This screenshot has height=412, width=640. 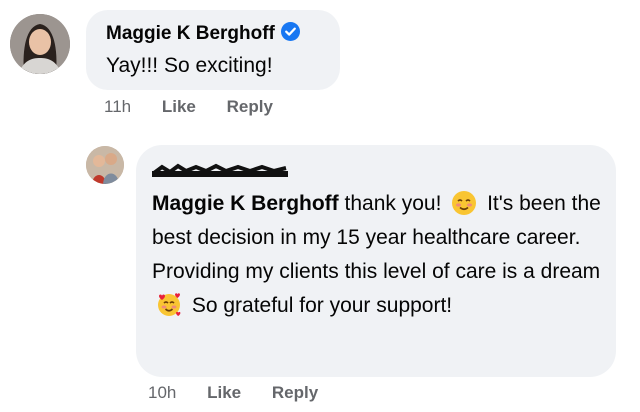 I want to click on comment-bubble: Maggie K Berghoff Yay!!! So exciting!, so click(x=213, y=50).